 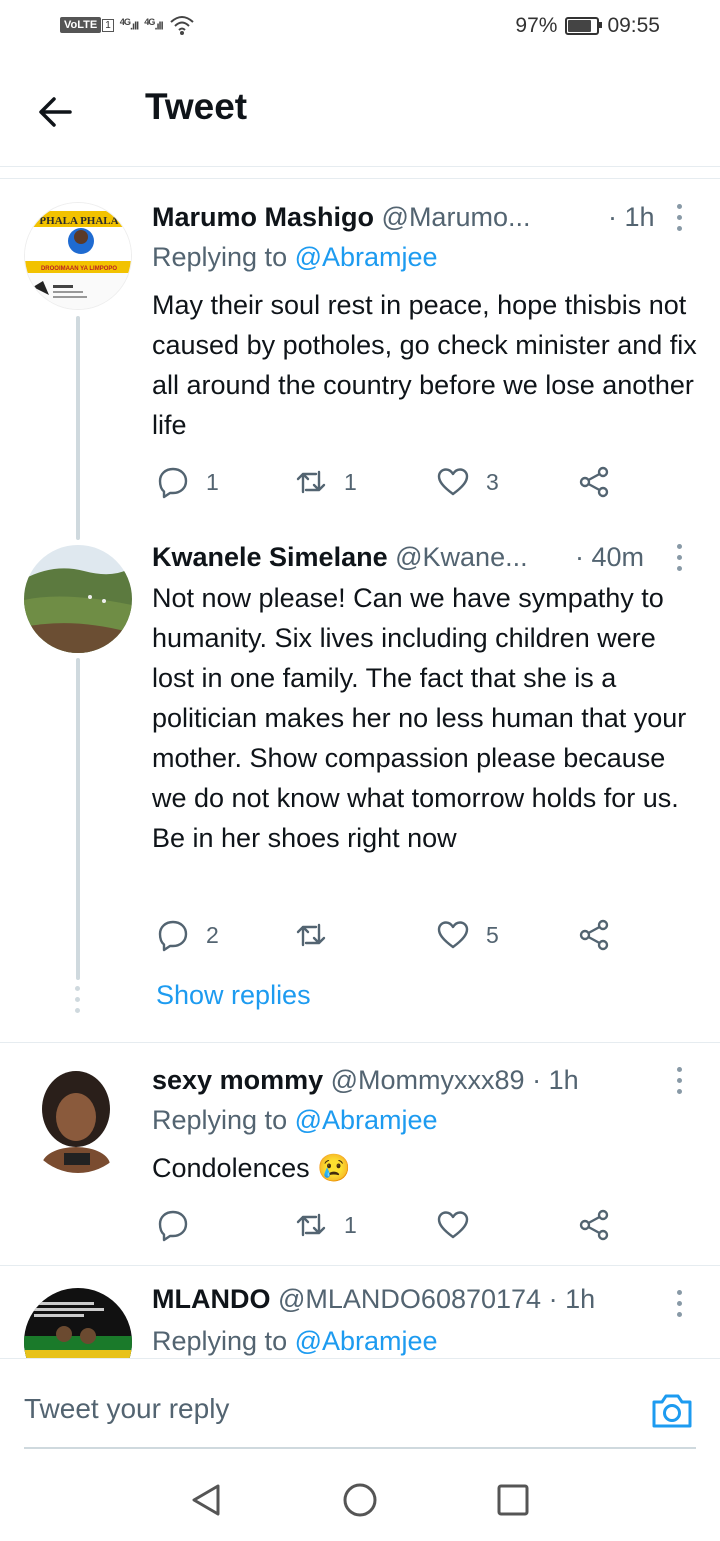 What do you see at coordinates (584, 26) in the screenshot?
I see `battery-icon` at bounding box center [584, 26].